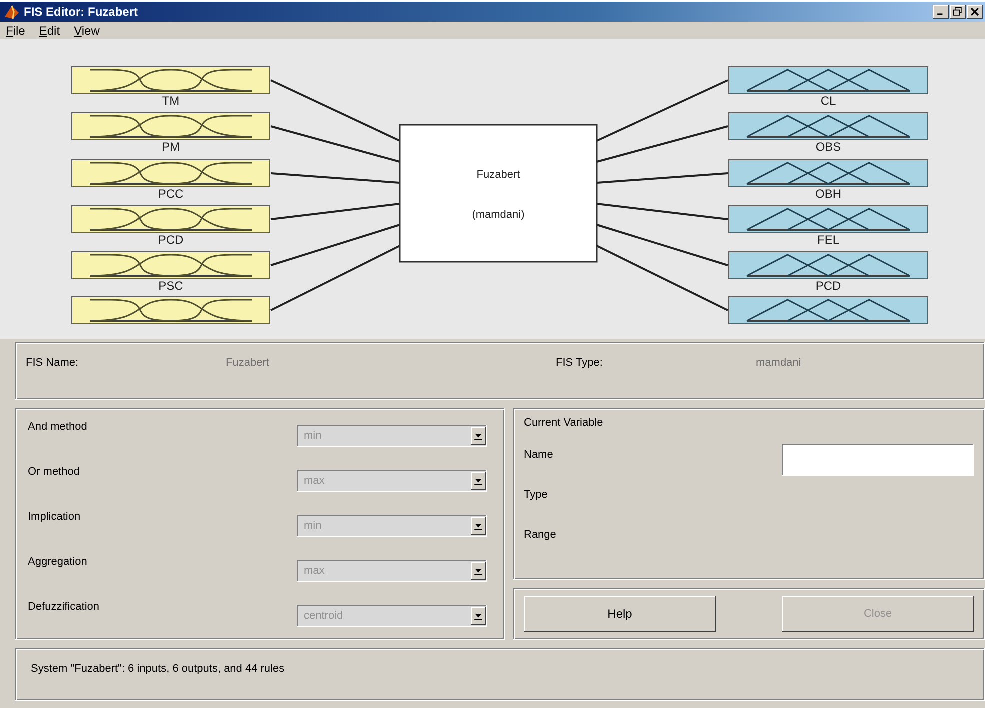  What do you see at coordinates (58, 426) in the screenshot?
I see `method-label: And method` at bounding box center [58, 426].